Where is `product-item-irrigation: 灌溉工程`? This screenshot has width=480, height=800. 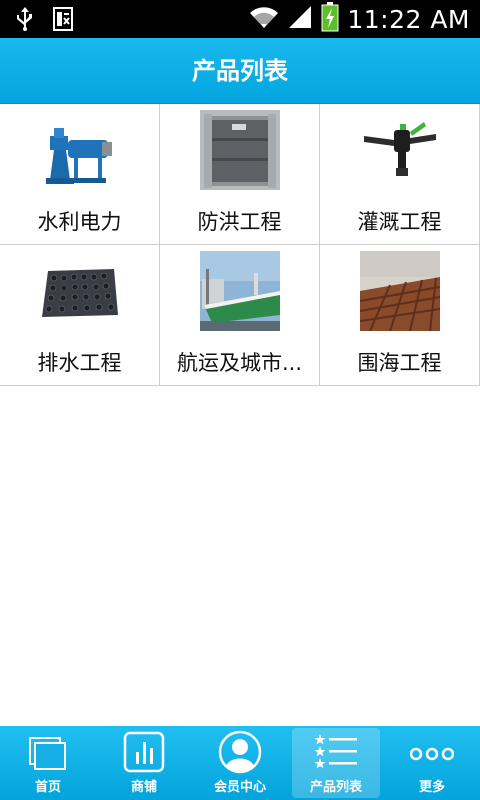 product-item-irrigation: 灌溉工程 is located at coordinates (400, 174).